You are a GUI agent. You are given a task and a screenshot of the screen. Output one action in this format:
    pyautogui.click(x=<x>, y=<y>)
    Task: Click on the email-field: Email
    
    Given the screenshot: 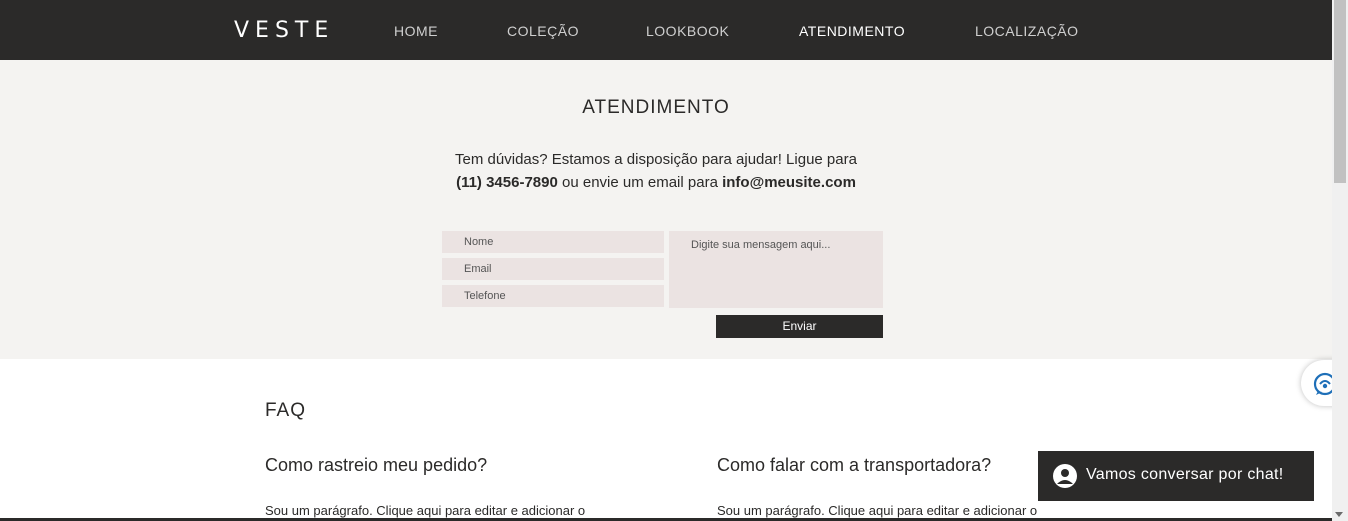 What is the action you would take?
    pyautogui.click(x=553, y=269)
    